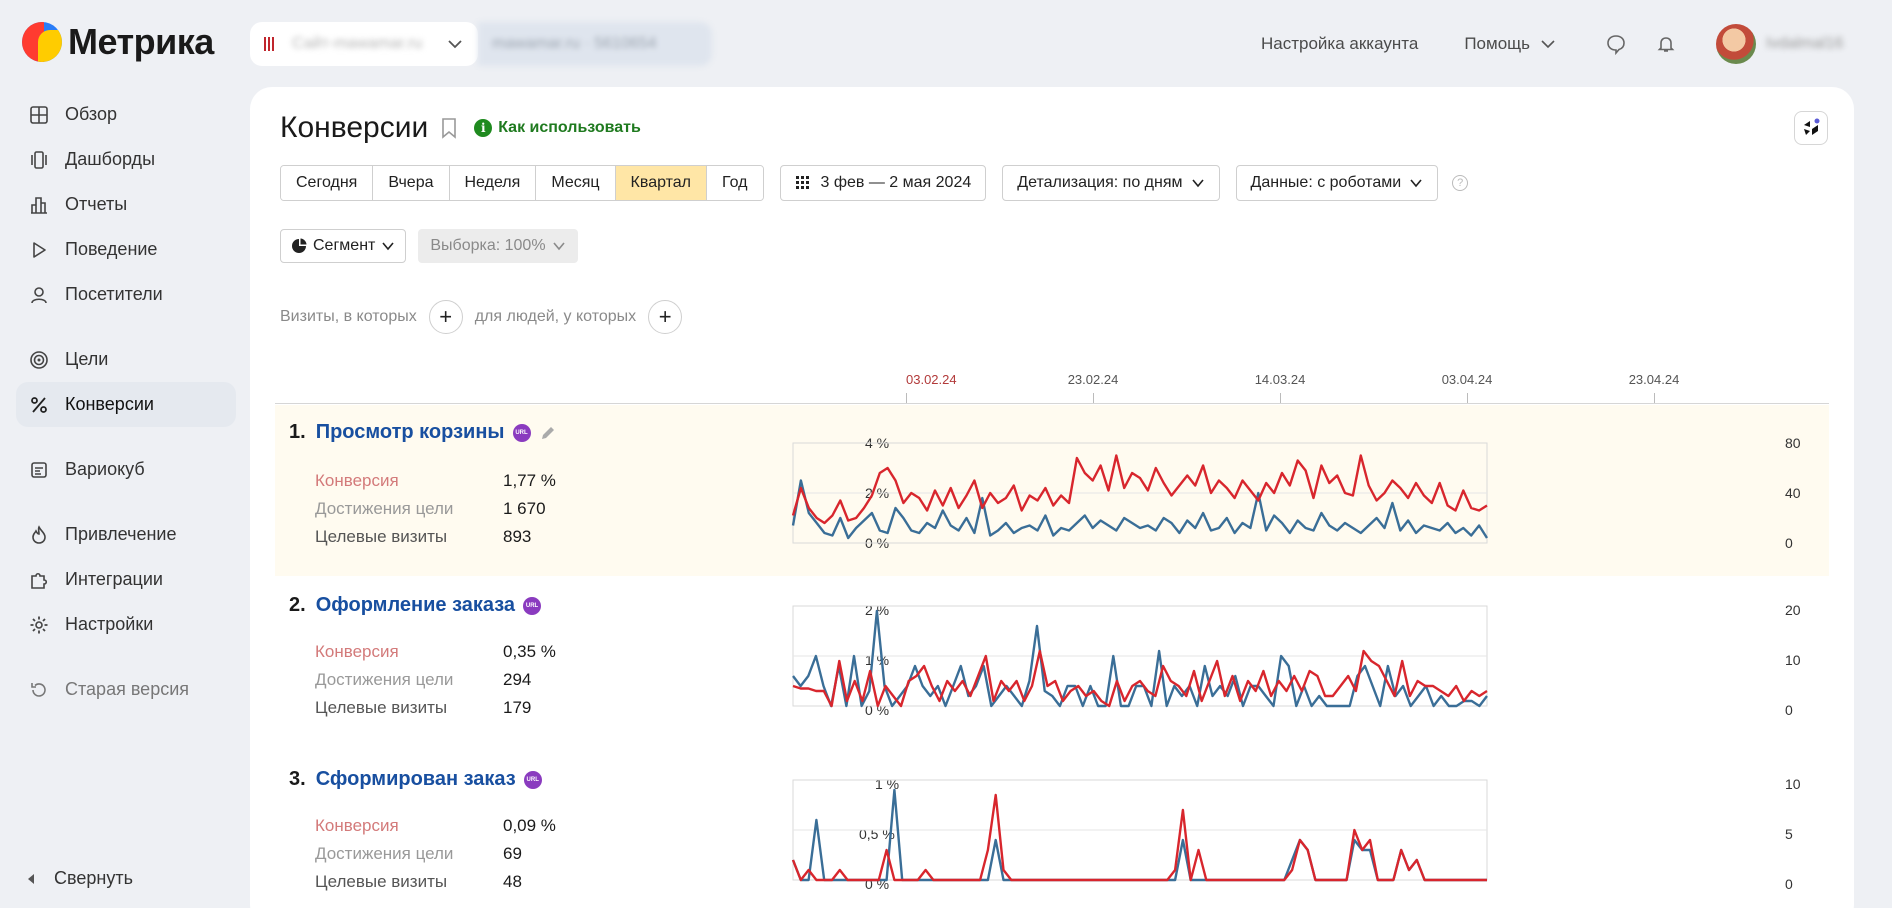  Describe the element at coordinates (896, 182) in the screenshot. I see `date-range-label: 3 фев — 2 мая 2024` at that location.